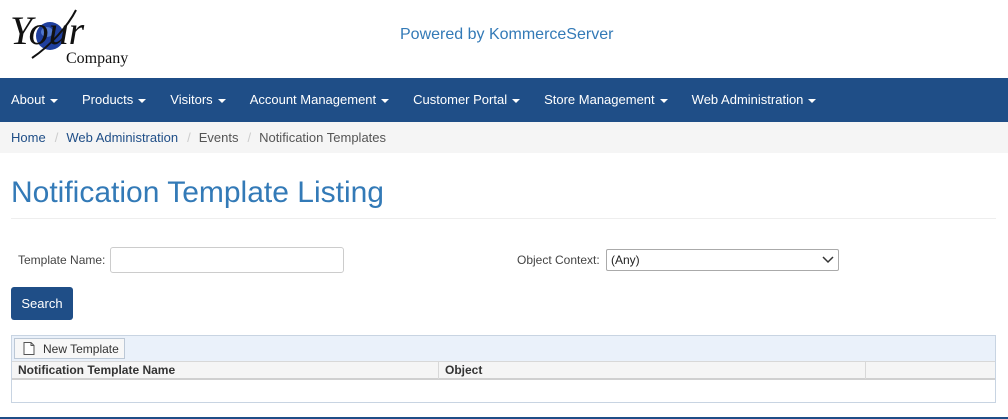 This screenshot has width=1008, height=419. What do you see at coordinates (625, 260) in the screenshot?
I see `object-context-value: (Any)` at bounding box center [625, 260].